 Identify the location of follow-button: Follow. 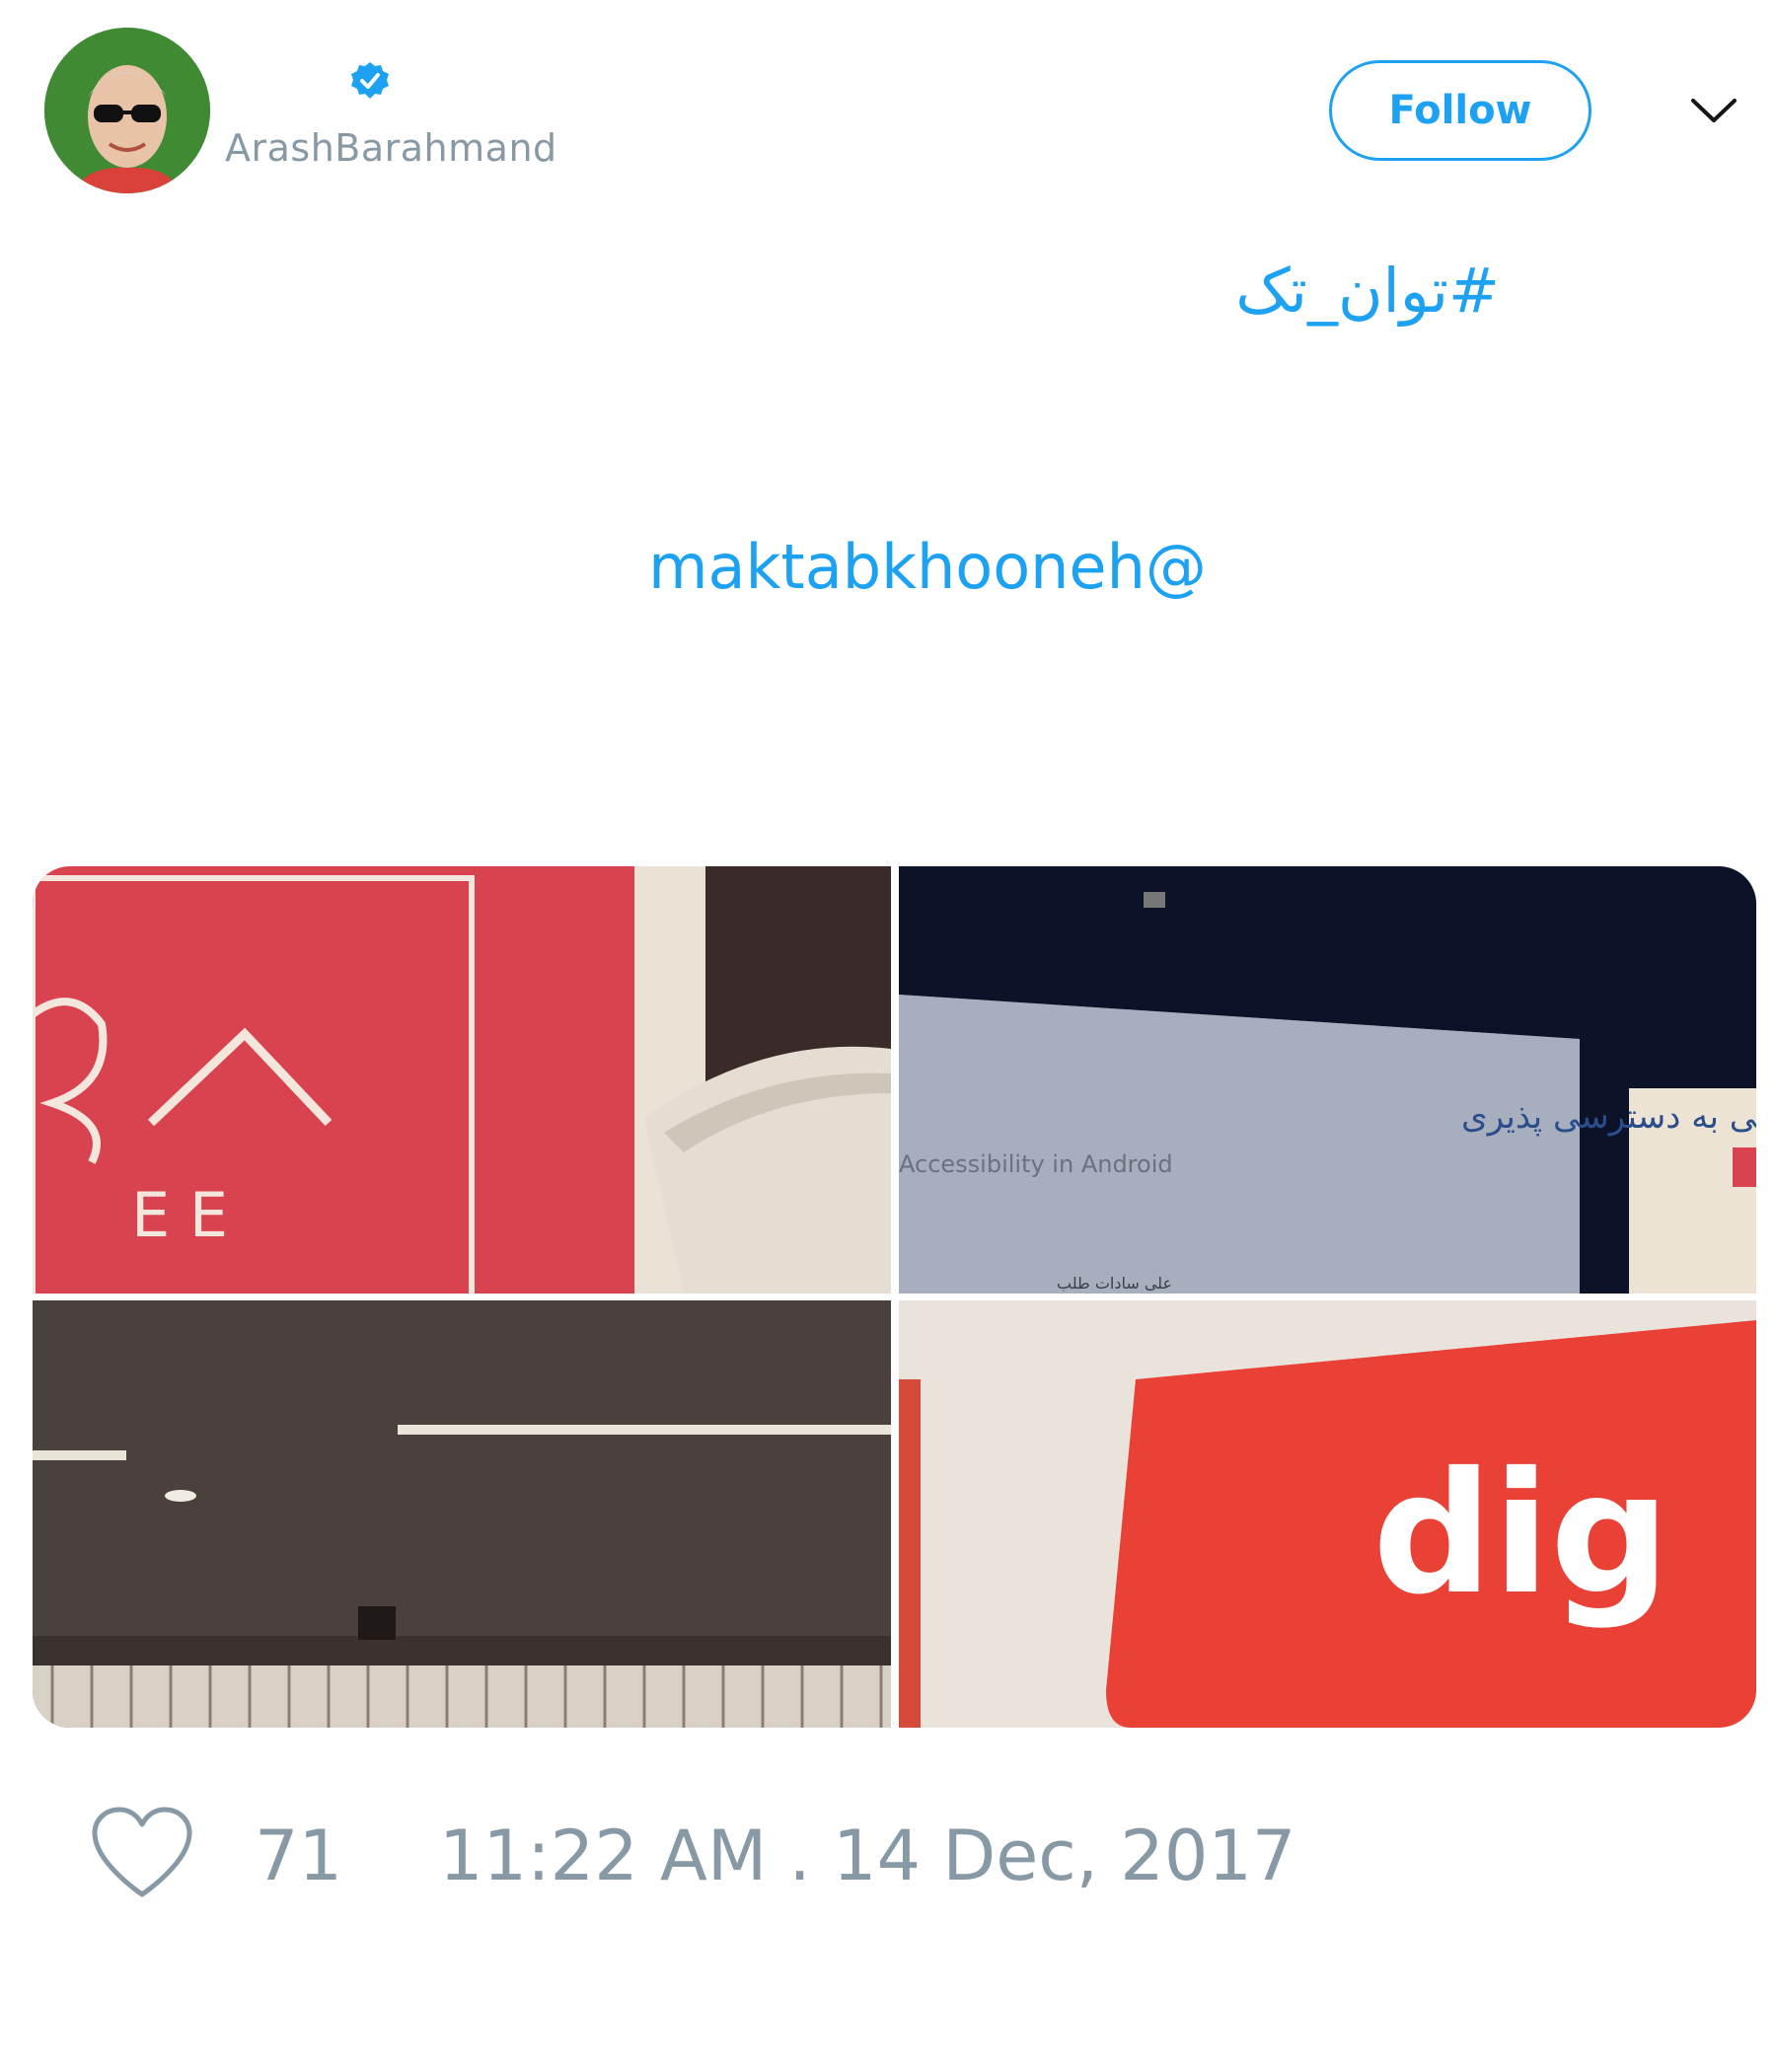
(1460, 111).